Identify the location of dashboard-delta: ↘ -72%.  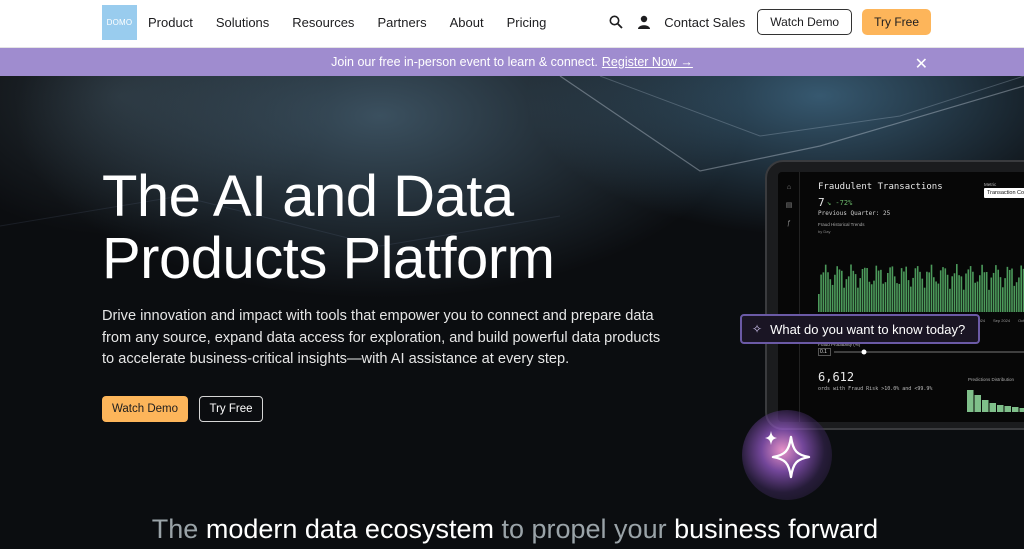
(840, 203).